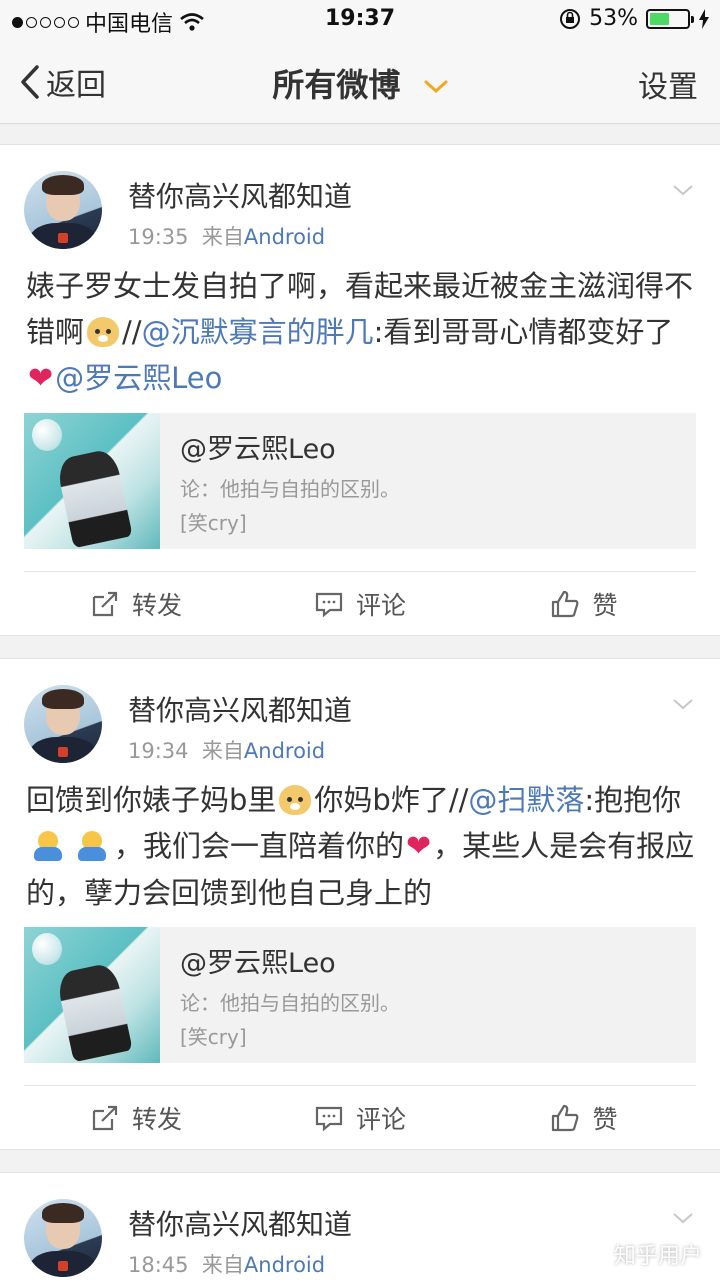 Image resolution: width=720 pixels, height=1280 pixels. I want to click on page-title: 所有微博, so click(360, 83).